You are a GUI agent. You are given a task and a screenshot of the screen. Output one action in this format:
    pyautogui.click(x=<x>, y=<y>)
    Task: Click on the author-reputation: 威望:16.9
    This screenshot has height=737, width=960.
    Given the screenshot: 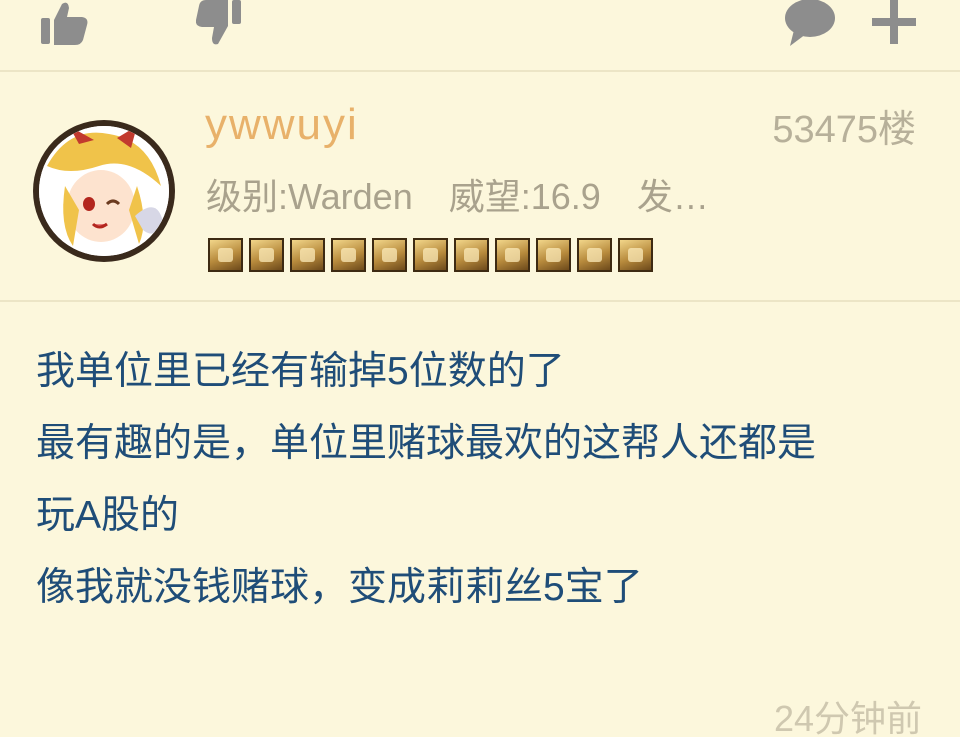 What is the action you would take?
    pyautogui.click(x=524, y=196)
    